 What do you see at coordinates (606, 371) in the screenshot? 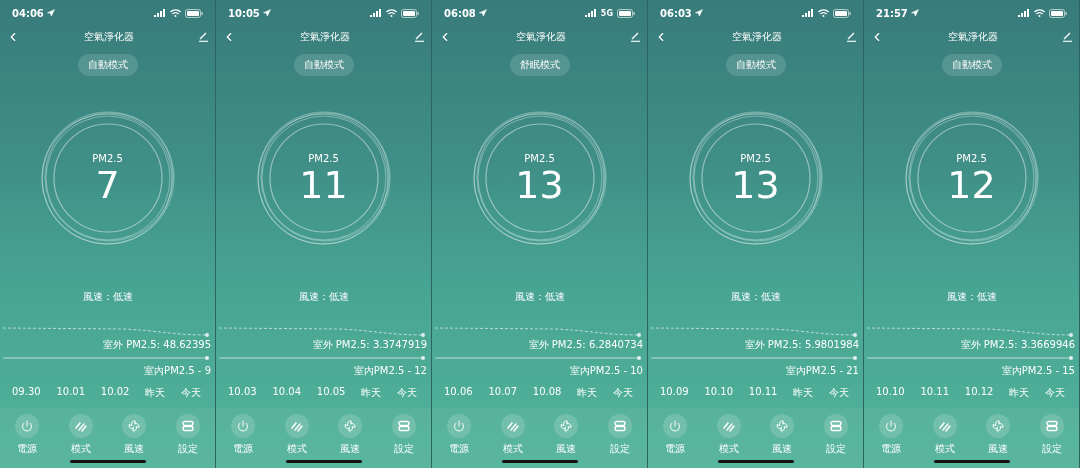
I see `indoor-reading: 室內PM2.5 - 10` at bounding box center [606, 371].